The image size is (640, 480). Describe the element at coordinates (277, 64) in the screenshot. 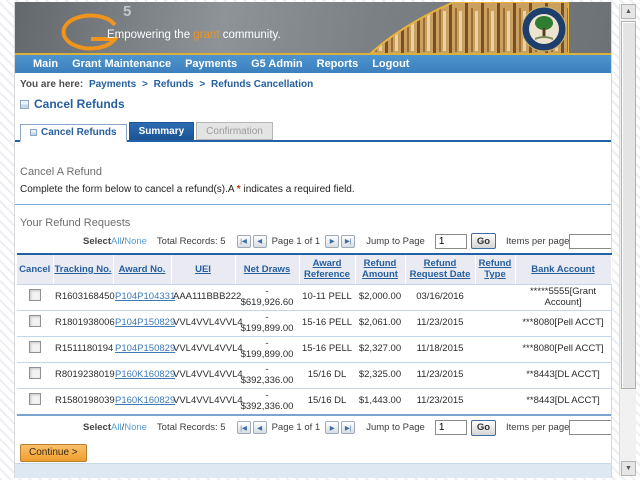

I see `nav-item-g5-admin: G5 Admin` at that location.